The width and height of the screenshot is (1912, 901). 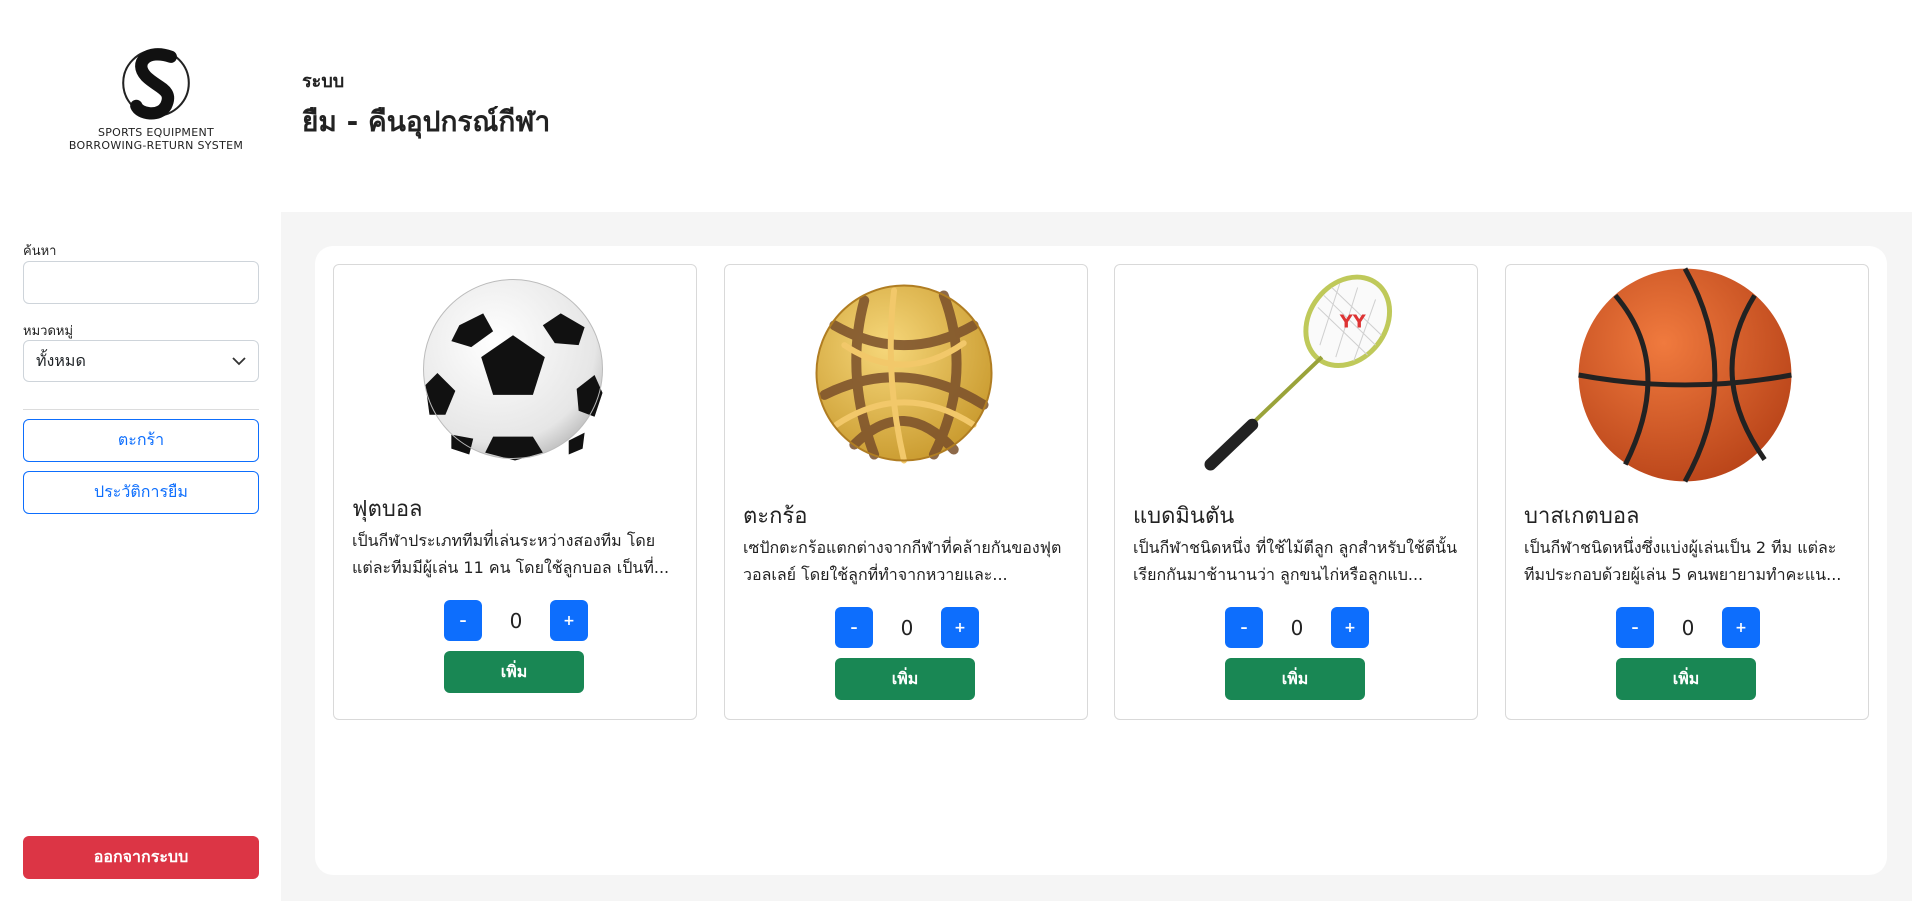 I want to click on borrow-history-button: ประวัติการยืม, so click(x=141, y=492).